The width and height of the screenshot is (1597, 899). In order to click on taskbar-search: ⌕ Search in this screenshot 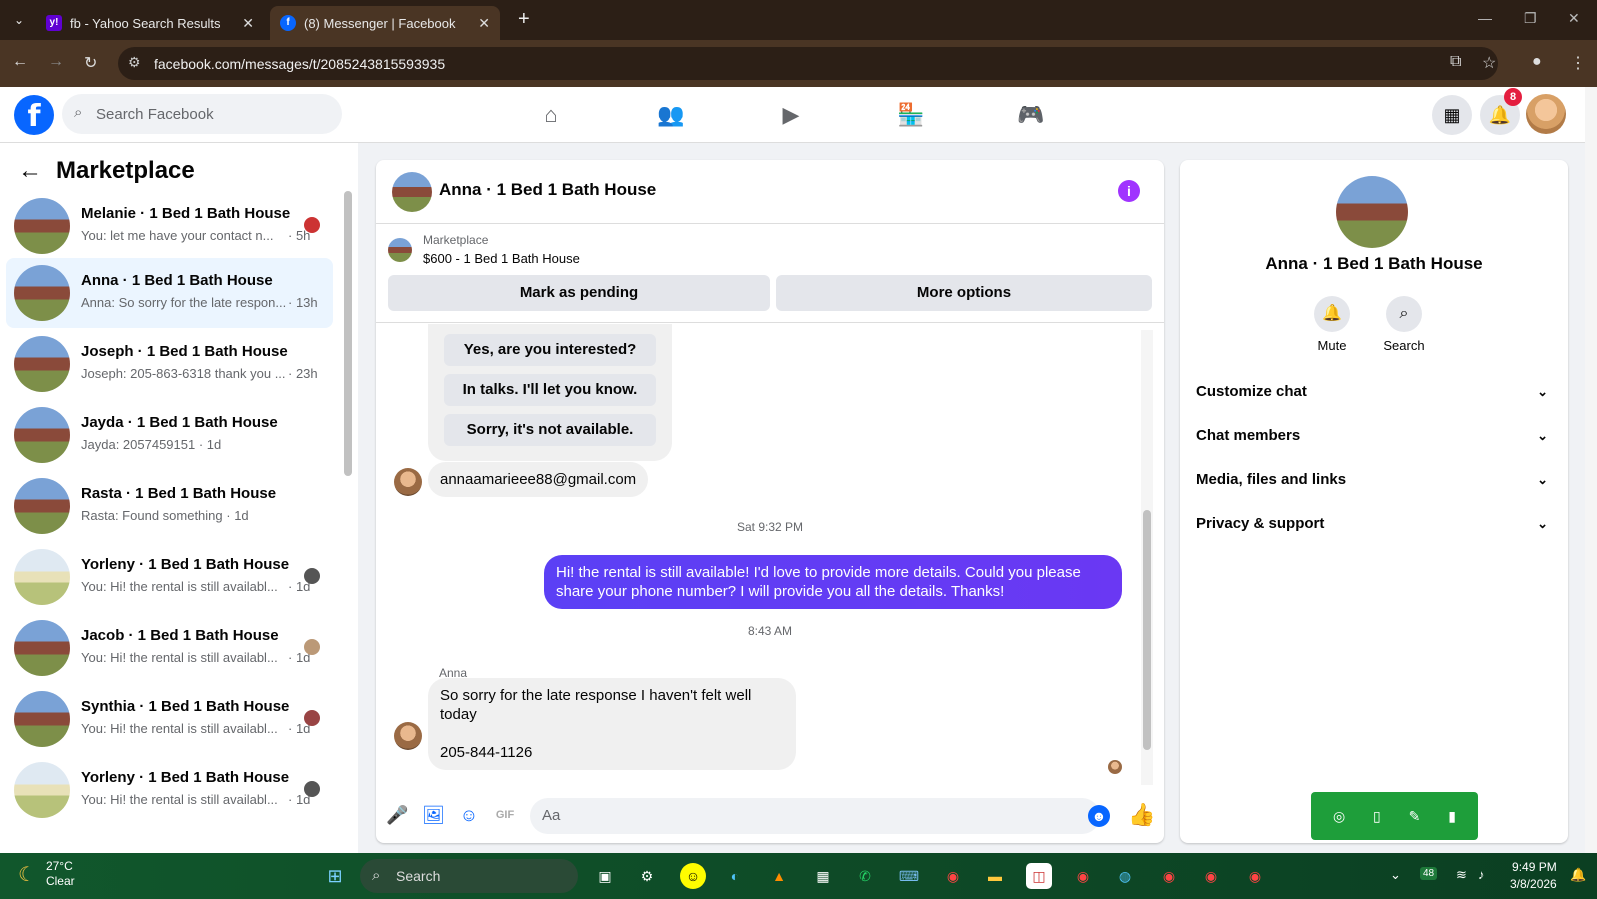, I will do `click(469, 876)`.